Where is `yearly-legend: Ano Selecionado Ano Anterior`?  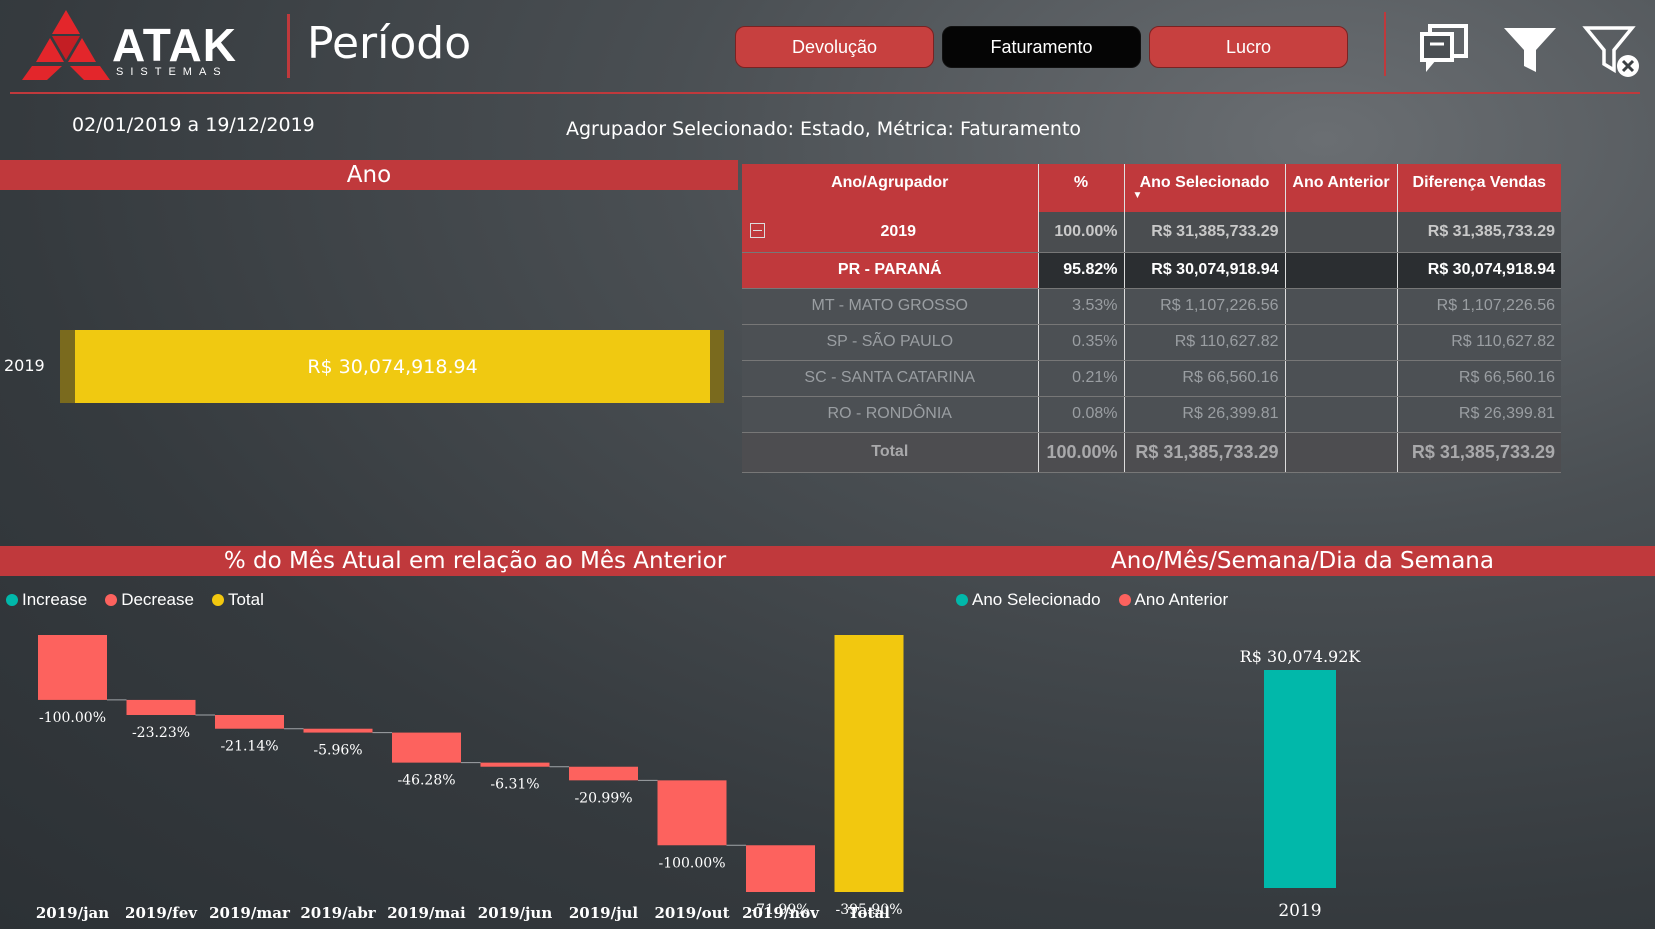 yearly-legend: Ano Selecionado Ano Anterior is located at coordinates (1097, 600).